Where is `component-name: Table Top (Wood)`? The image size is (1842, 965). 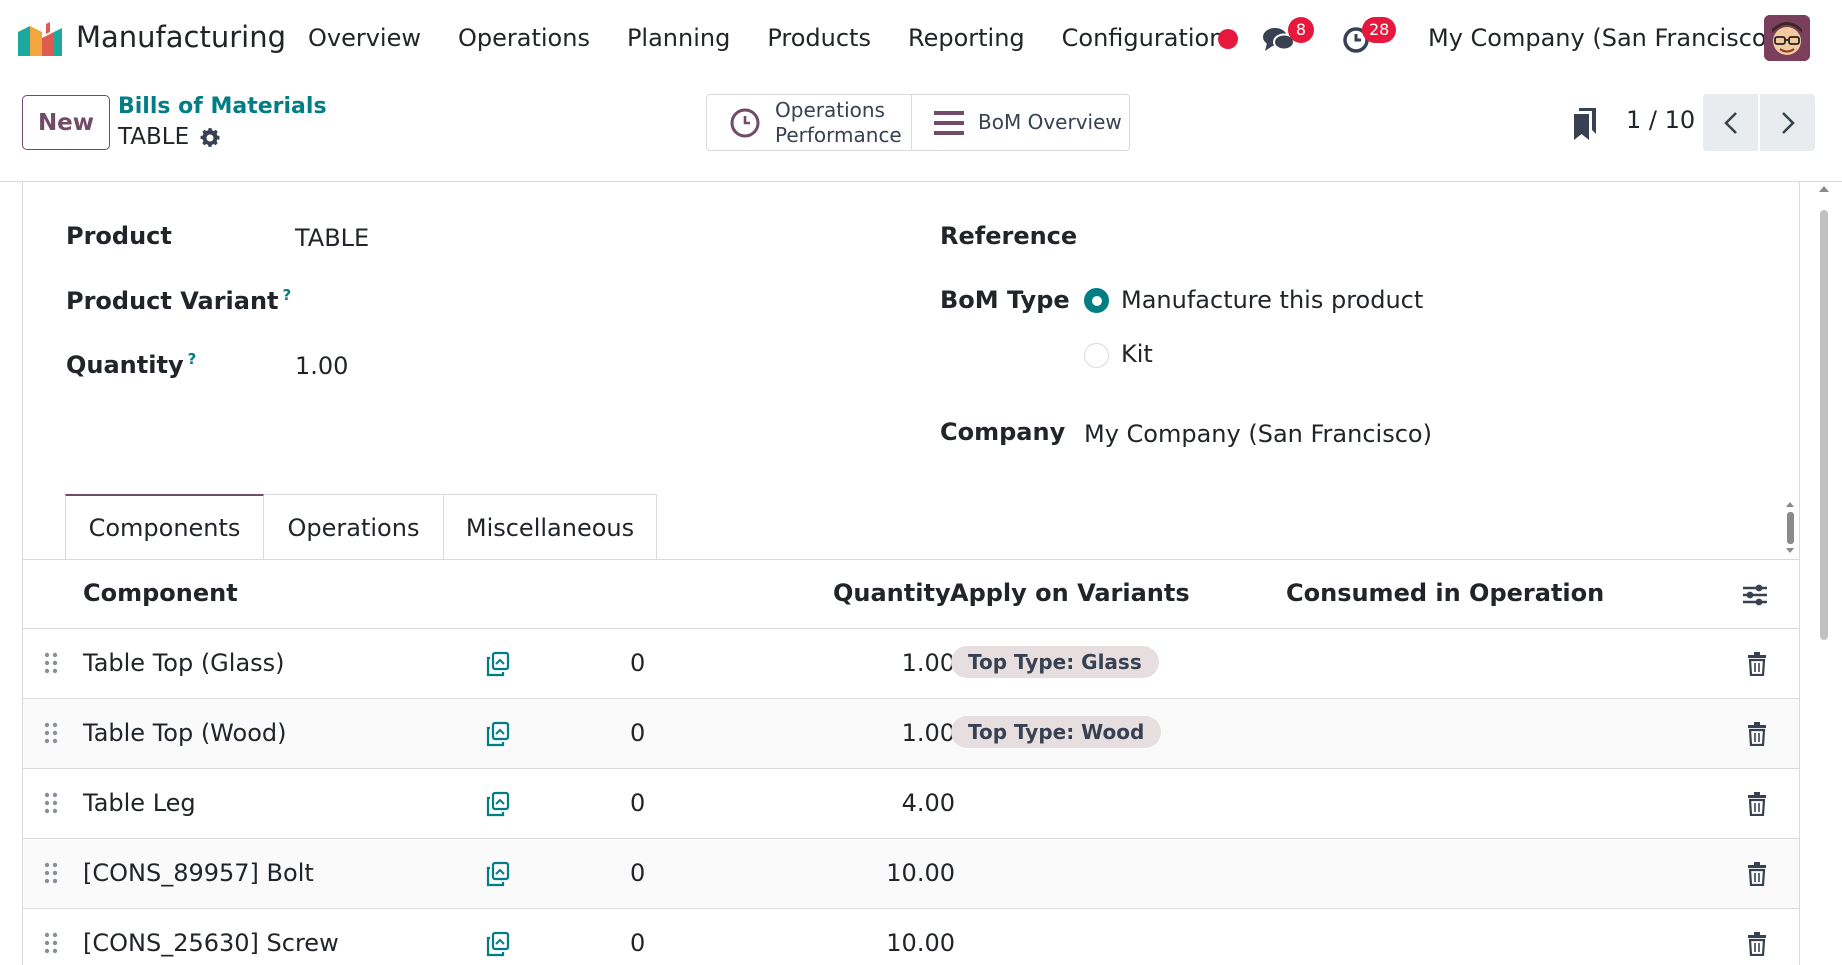
component-name: Table Top (Wood) is located at coordinates (184, 733).